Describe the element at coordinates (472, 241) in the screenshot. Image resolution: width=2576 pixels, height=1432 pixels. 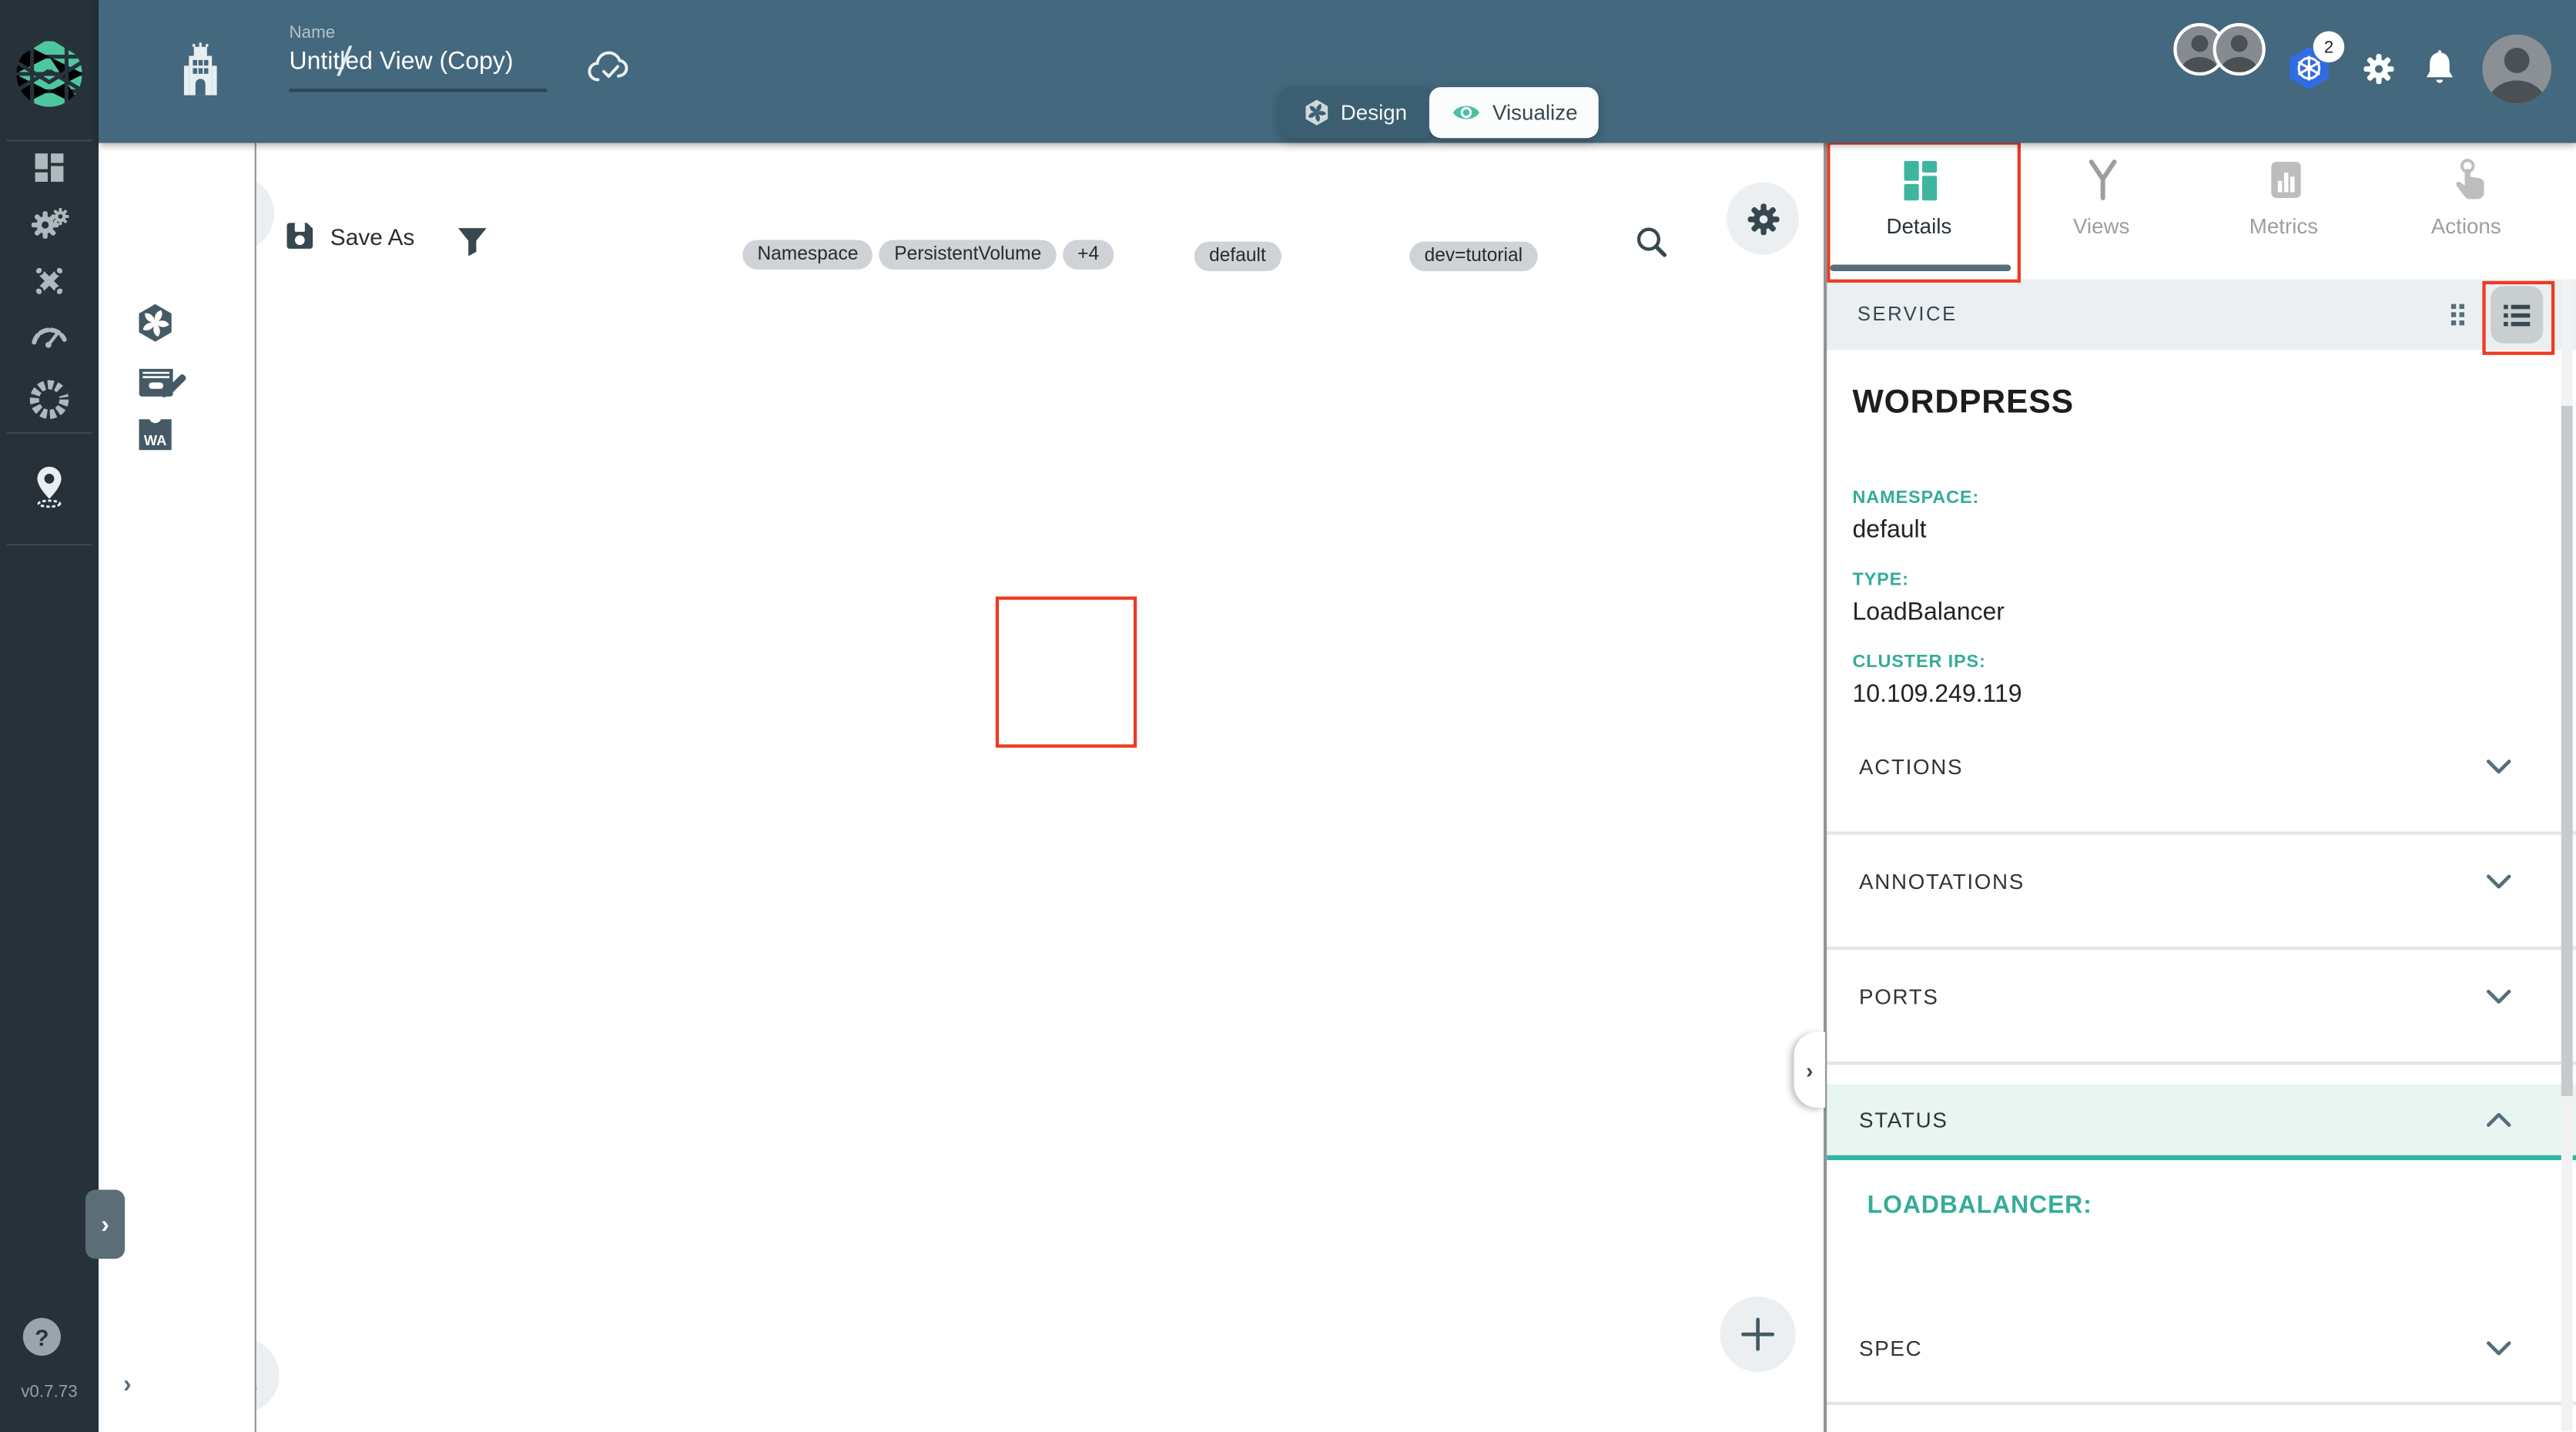
I see `filter-funnel-icon` at that location.